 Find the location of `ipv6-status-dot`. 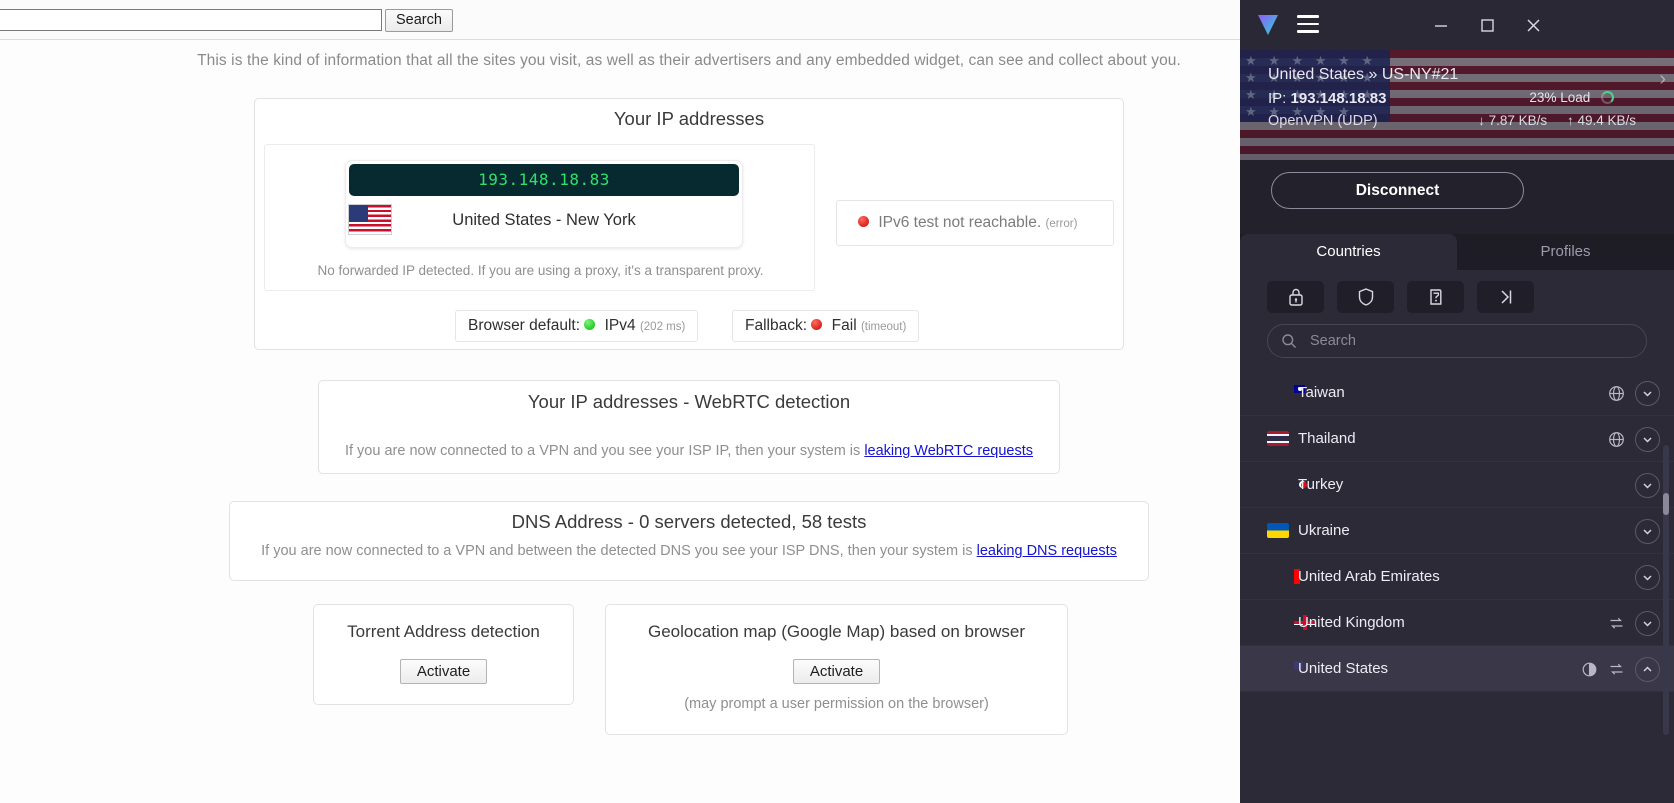

ipv6-status-dot is located at coordinates (863, 222).